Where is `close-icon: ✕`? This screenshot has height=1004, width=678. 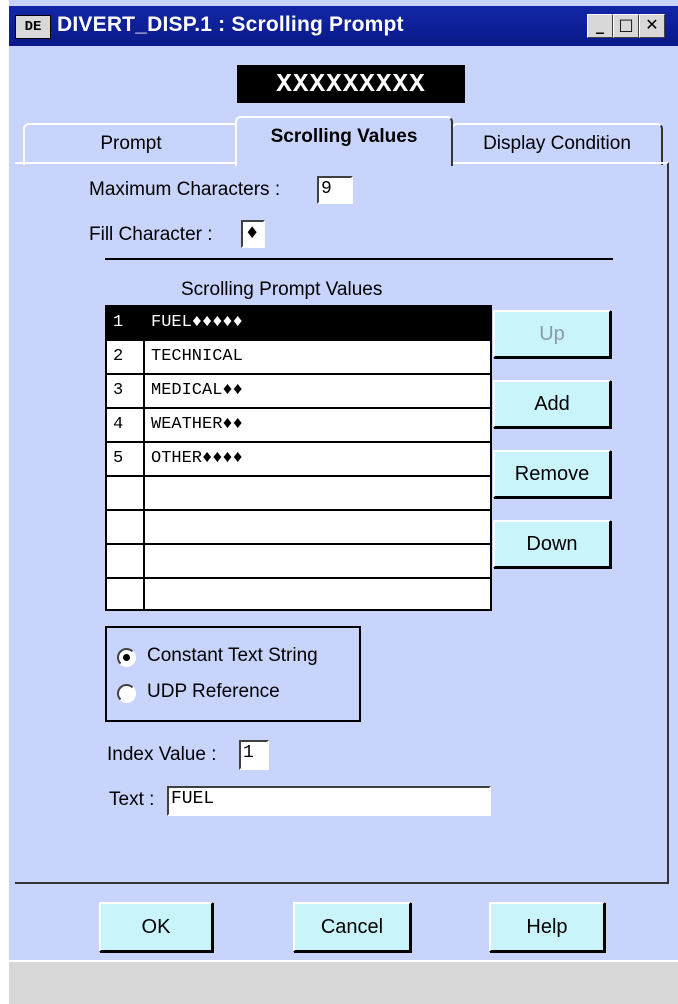
close-icon: ✕ is located at coordinates (652, 26).